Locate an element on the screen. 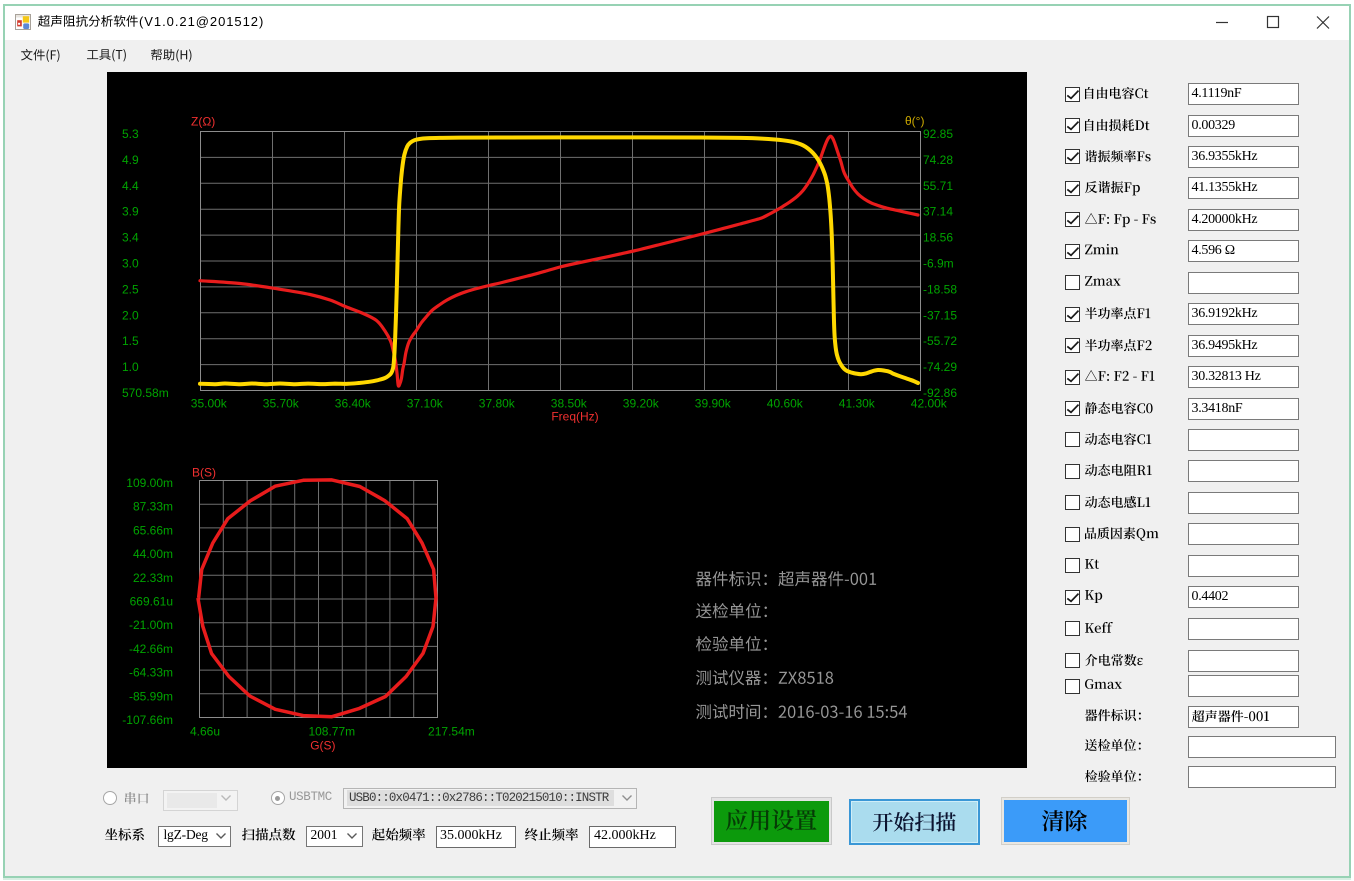 Image resolution: width=1354 pixels, height=881 pixels. svg-text: 2.5 is located at coordinates (130, 289).